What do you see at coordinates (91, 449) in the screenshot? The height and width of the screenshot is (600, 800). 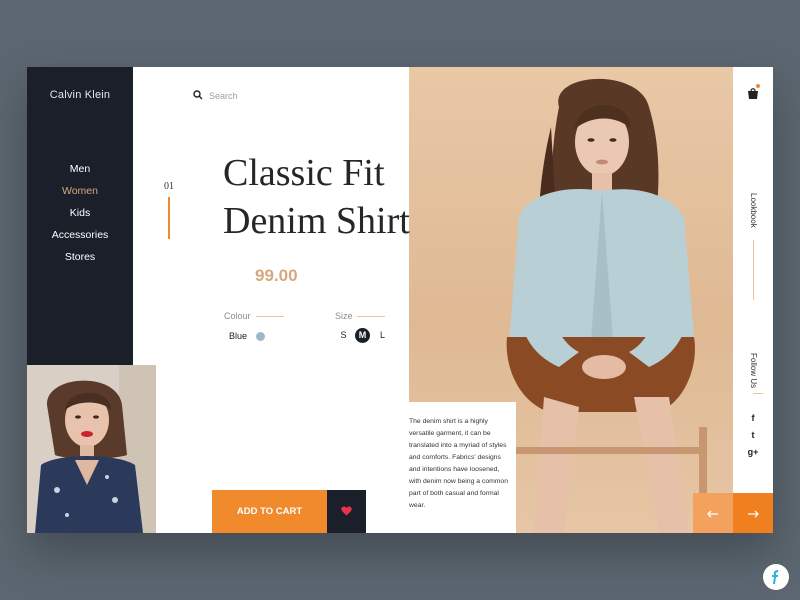 I see `thumbnail-image` at bounding box center [91, 449].